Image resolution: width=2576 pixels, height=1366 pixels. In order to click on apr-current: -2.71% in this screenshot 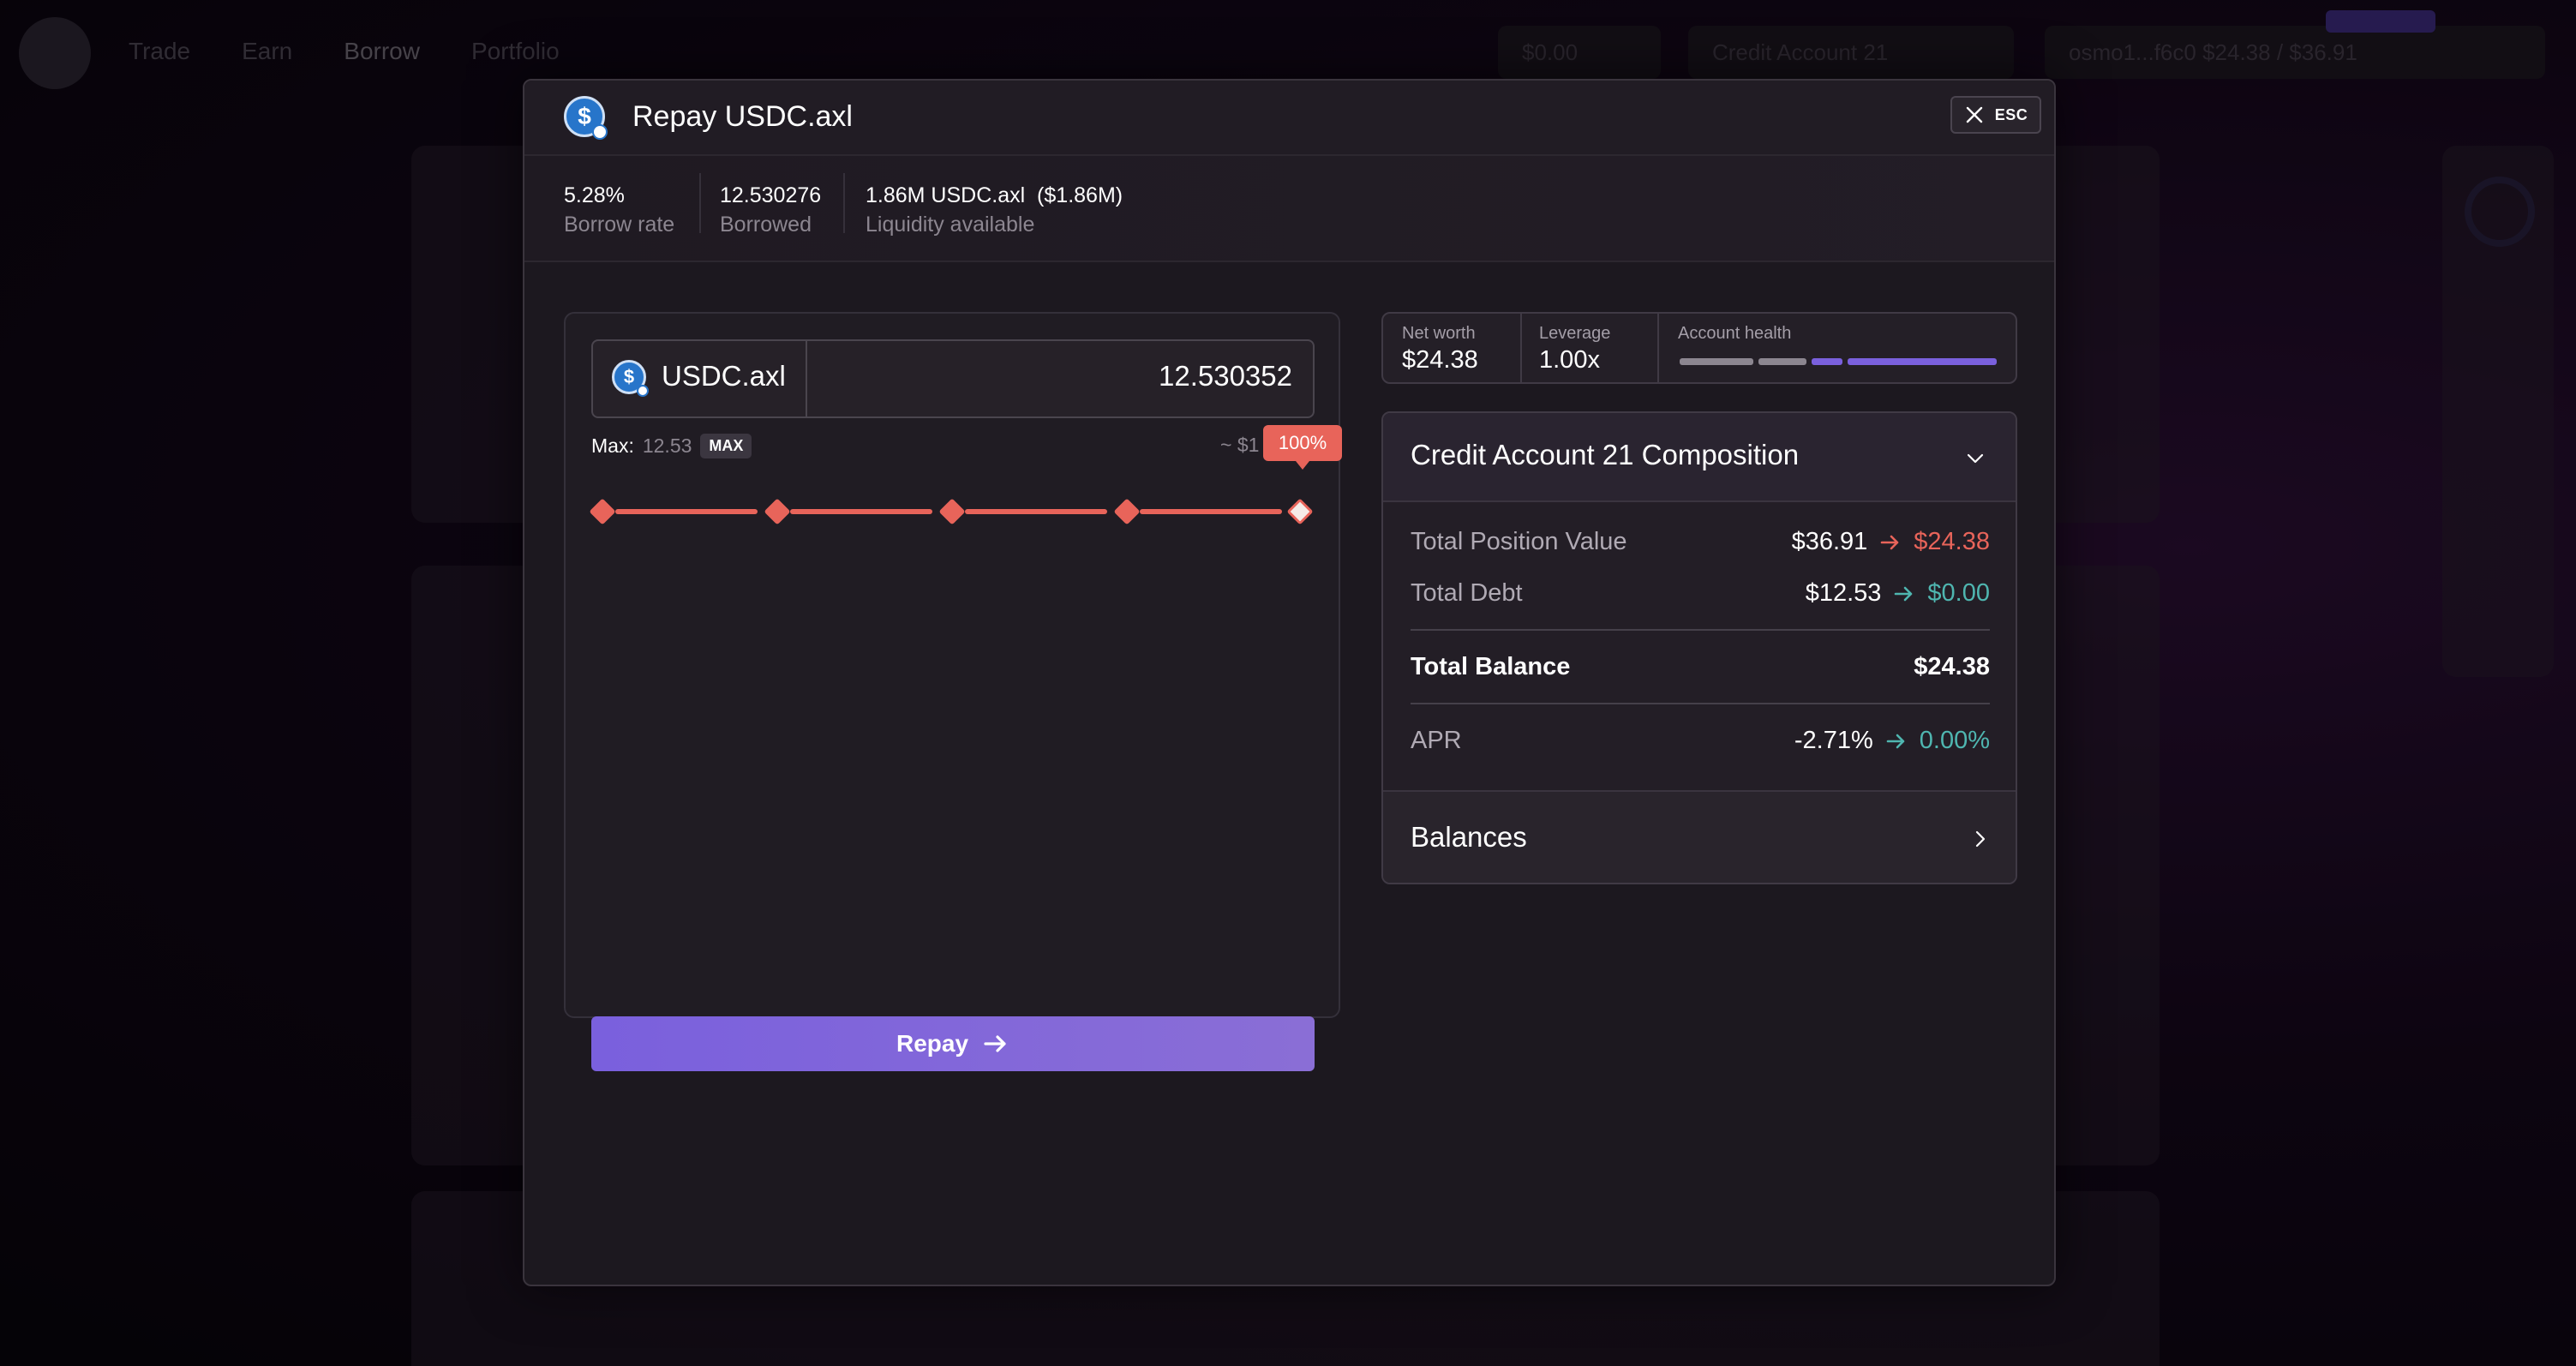, I will do `click(1833, 740)`.